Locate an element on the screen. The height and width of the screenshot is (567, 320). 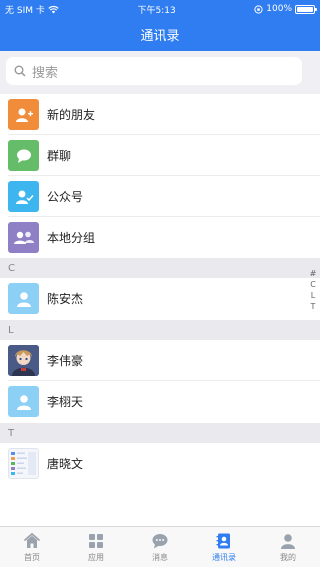
contact-row: 唐晓文 is located at coordinates (160, 463).